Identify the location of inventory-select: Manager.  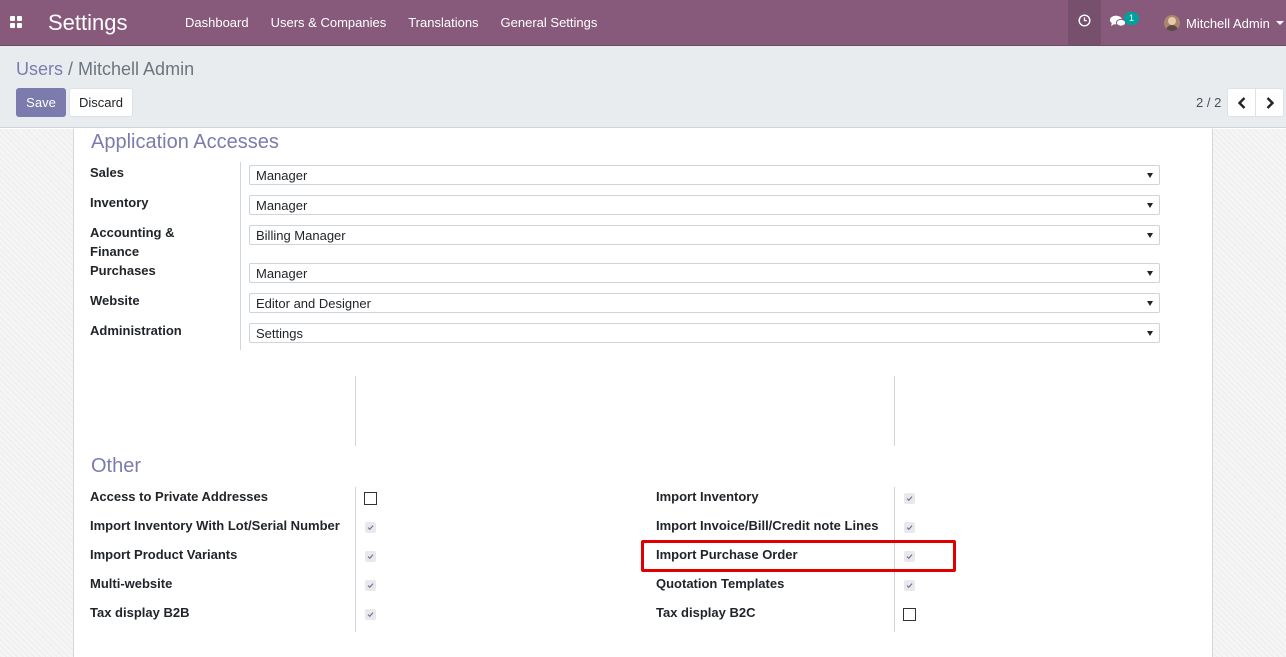
(704, 205).